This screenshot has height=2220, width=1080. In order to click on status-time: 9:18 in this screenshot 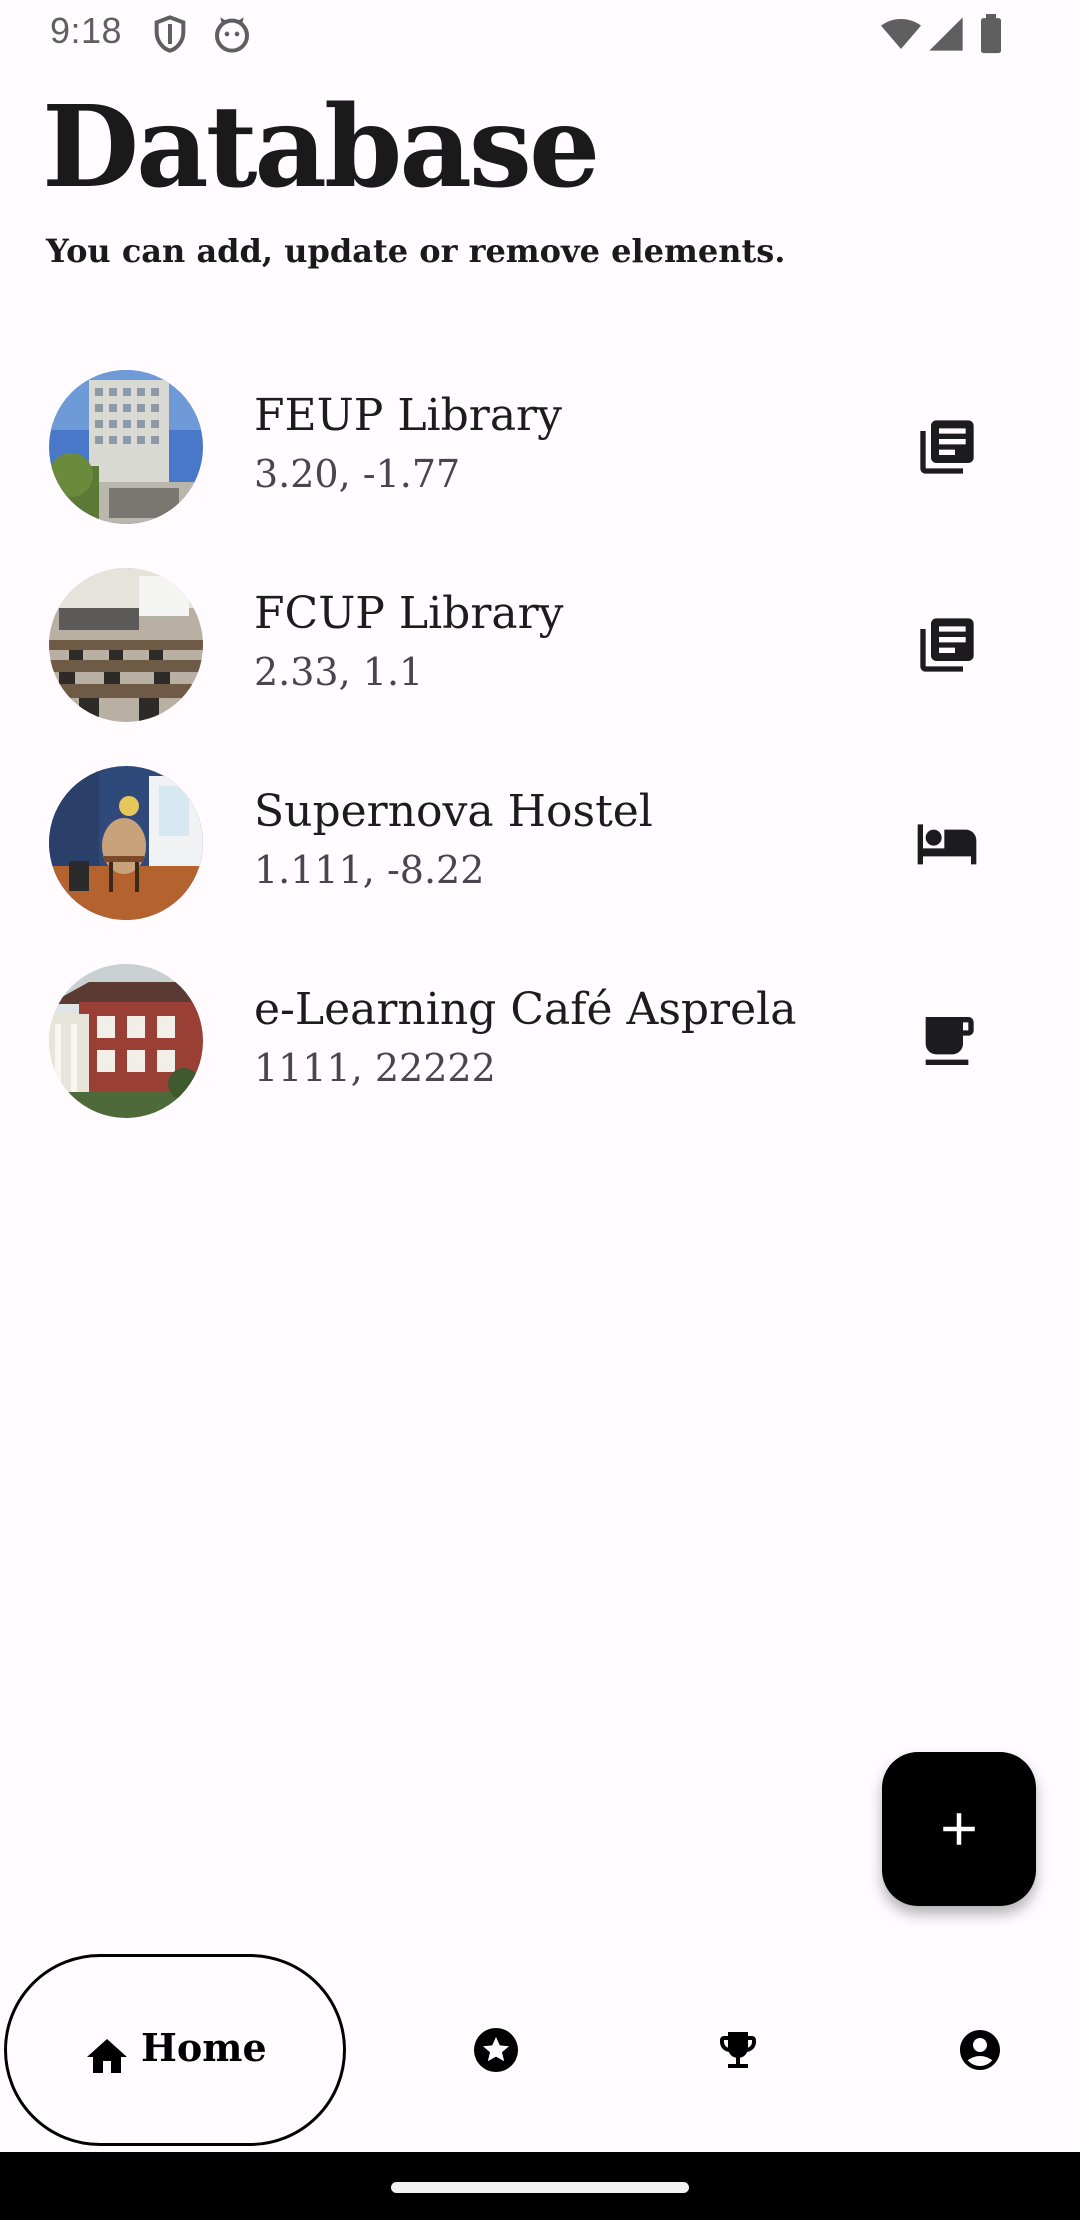, I will do `click(86, 30)`.